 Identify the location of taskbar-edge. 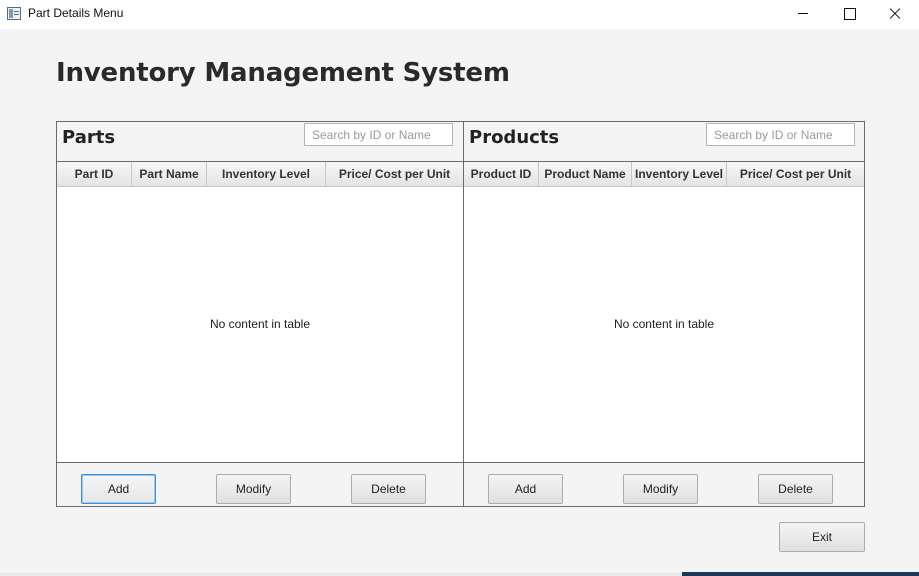
(800, 574).